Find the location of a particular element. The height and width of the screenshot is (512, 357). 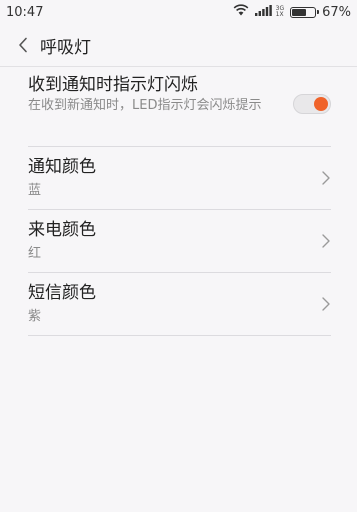

sms-color-label: 短信颜色 is located at coordinates (62, 293).